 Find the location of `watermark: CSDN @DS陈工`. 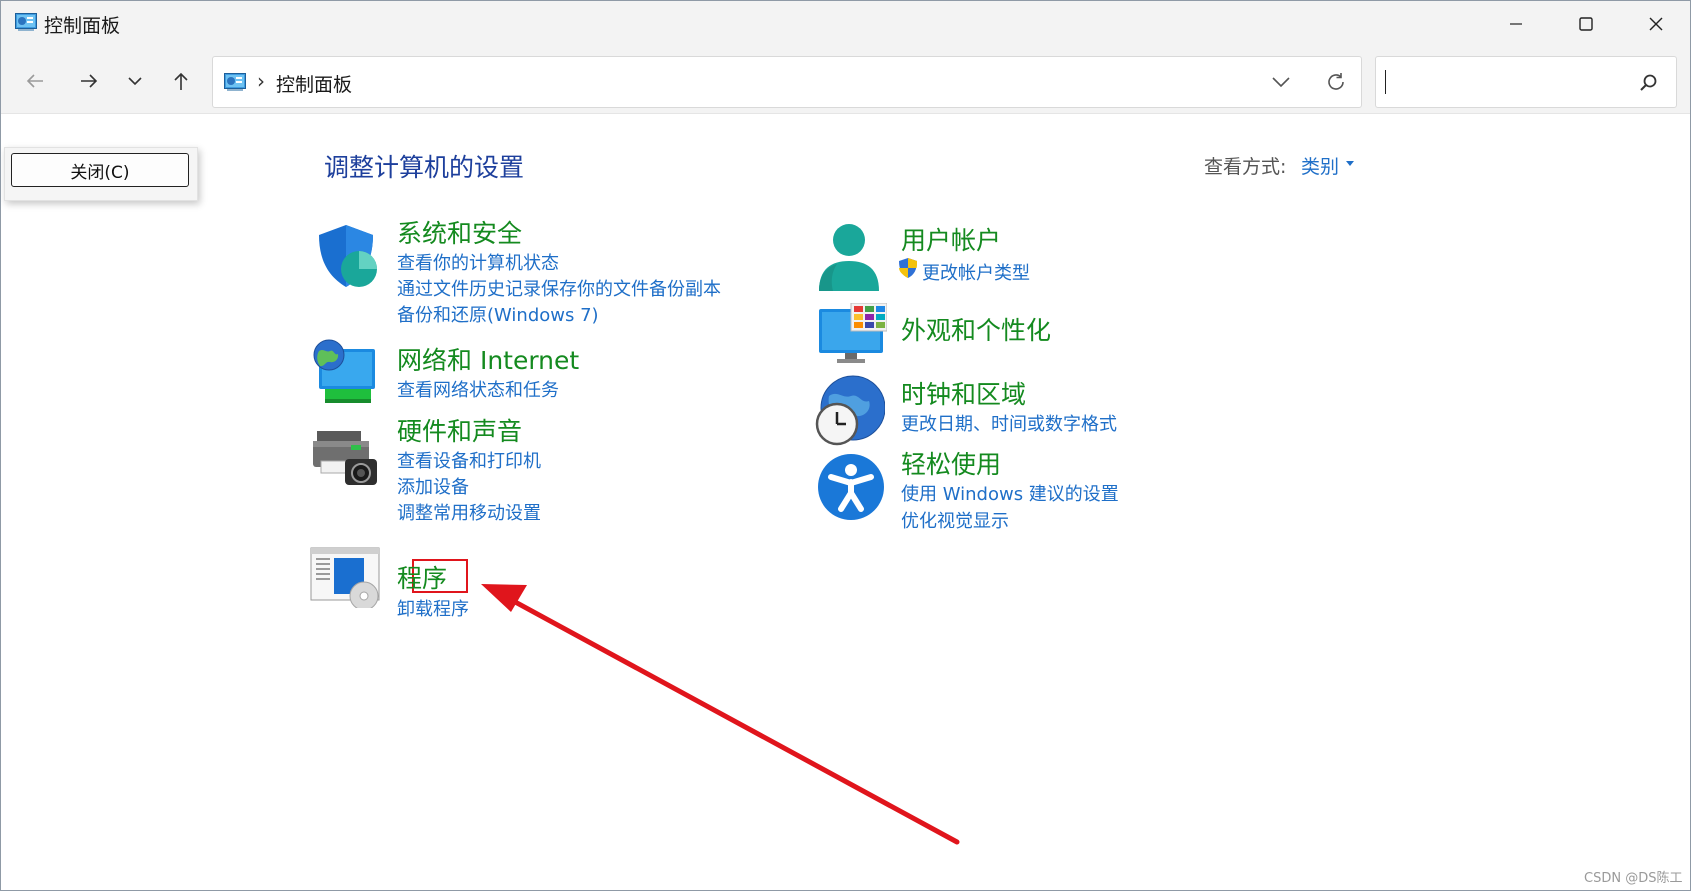

watermark: CSDN @DS陈工 is located at coordinates (1633, 878).